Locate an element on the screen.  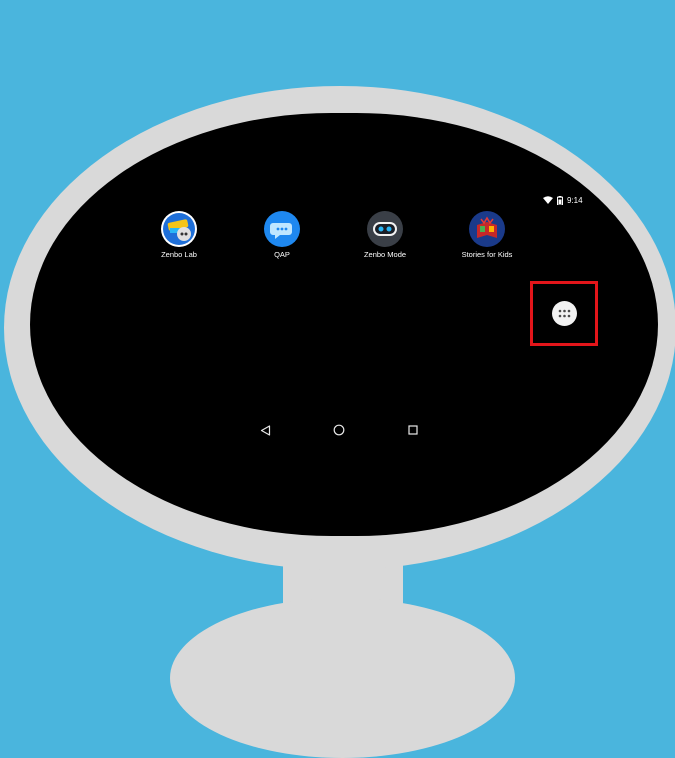
robot-base is located at coordinates (342, 678).